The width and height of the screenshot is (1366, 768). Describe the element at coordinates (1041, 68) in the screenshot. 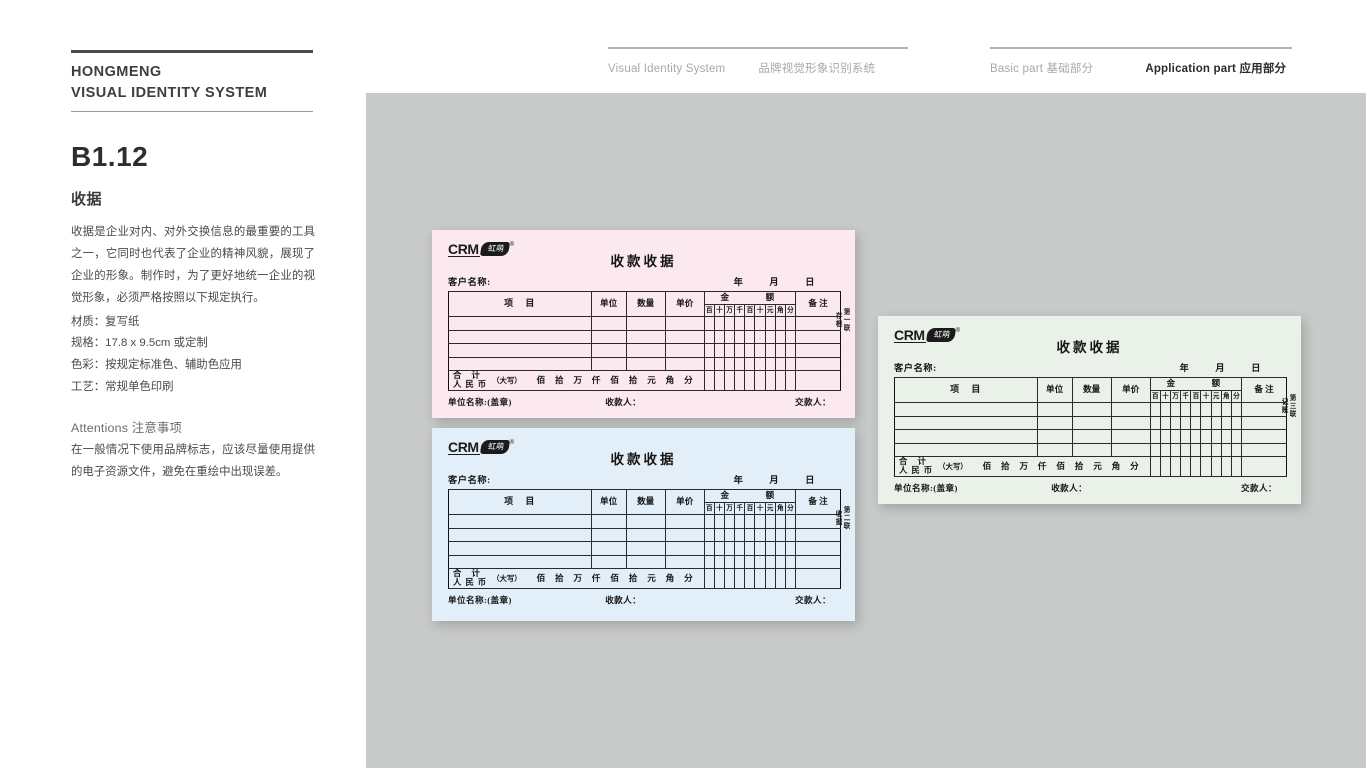

I see `header-item-basic-part: Basic part 基础部分` at that location.